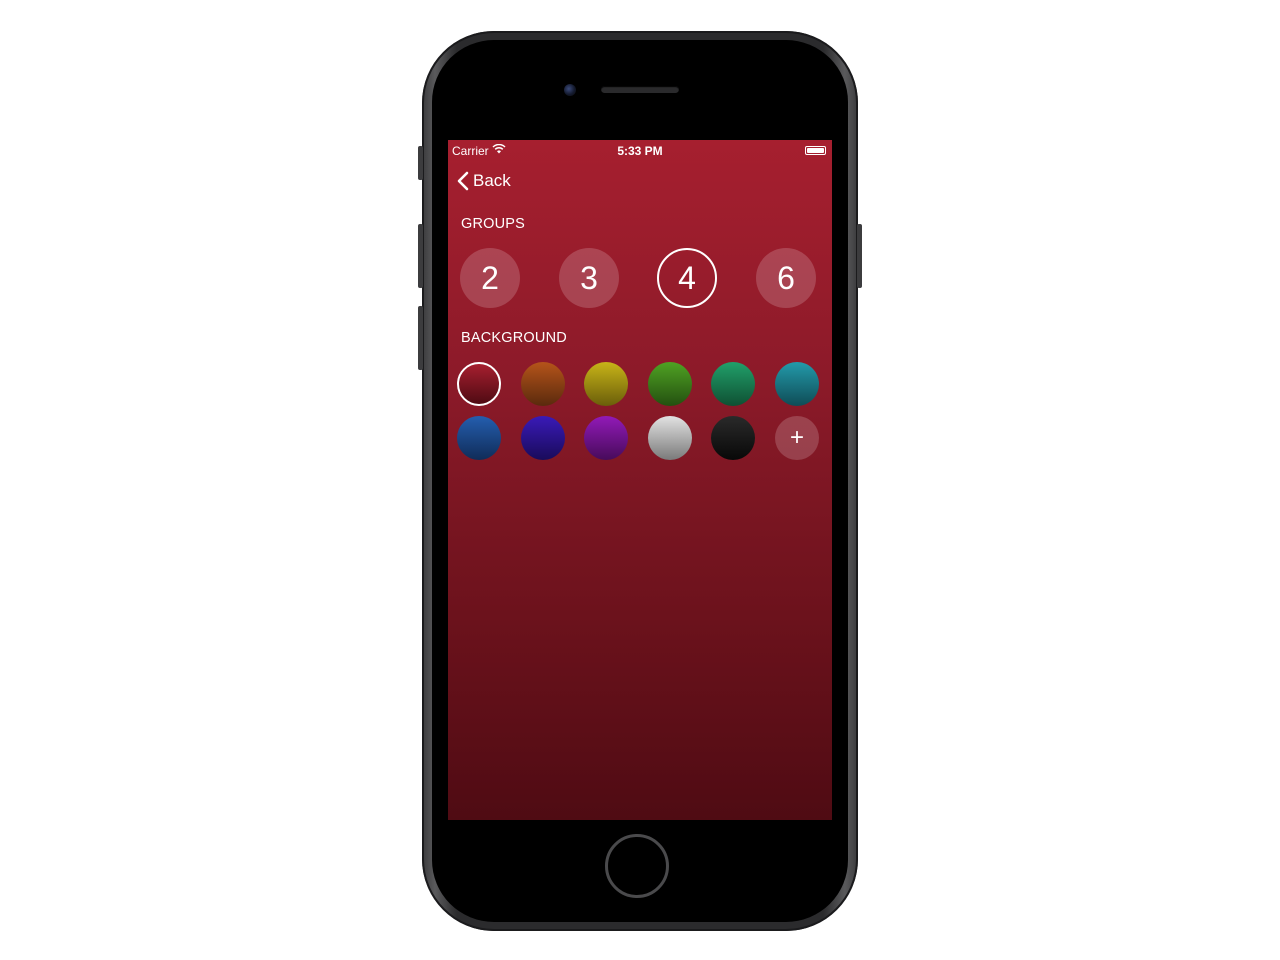  I want to click on swatch-yellow, so click(606, 384).